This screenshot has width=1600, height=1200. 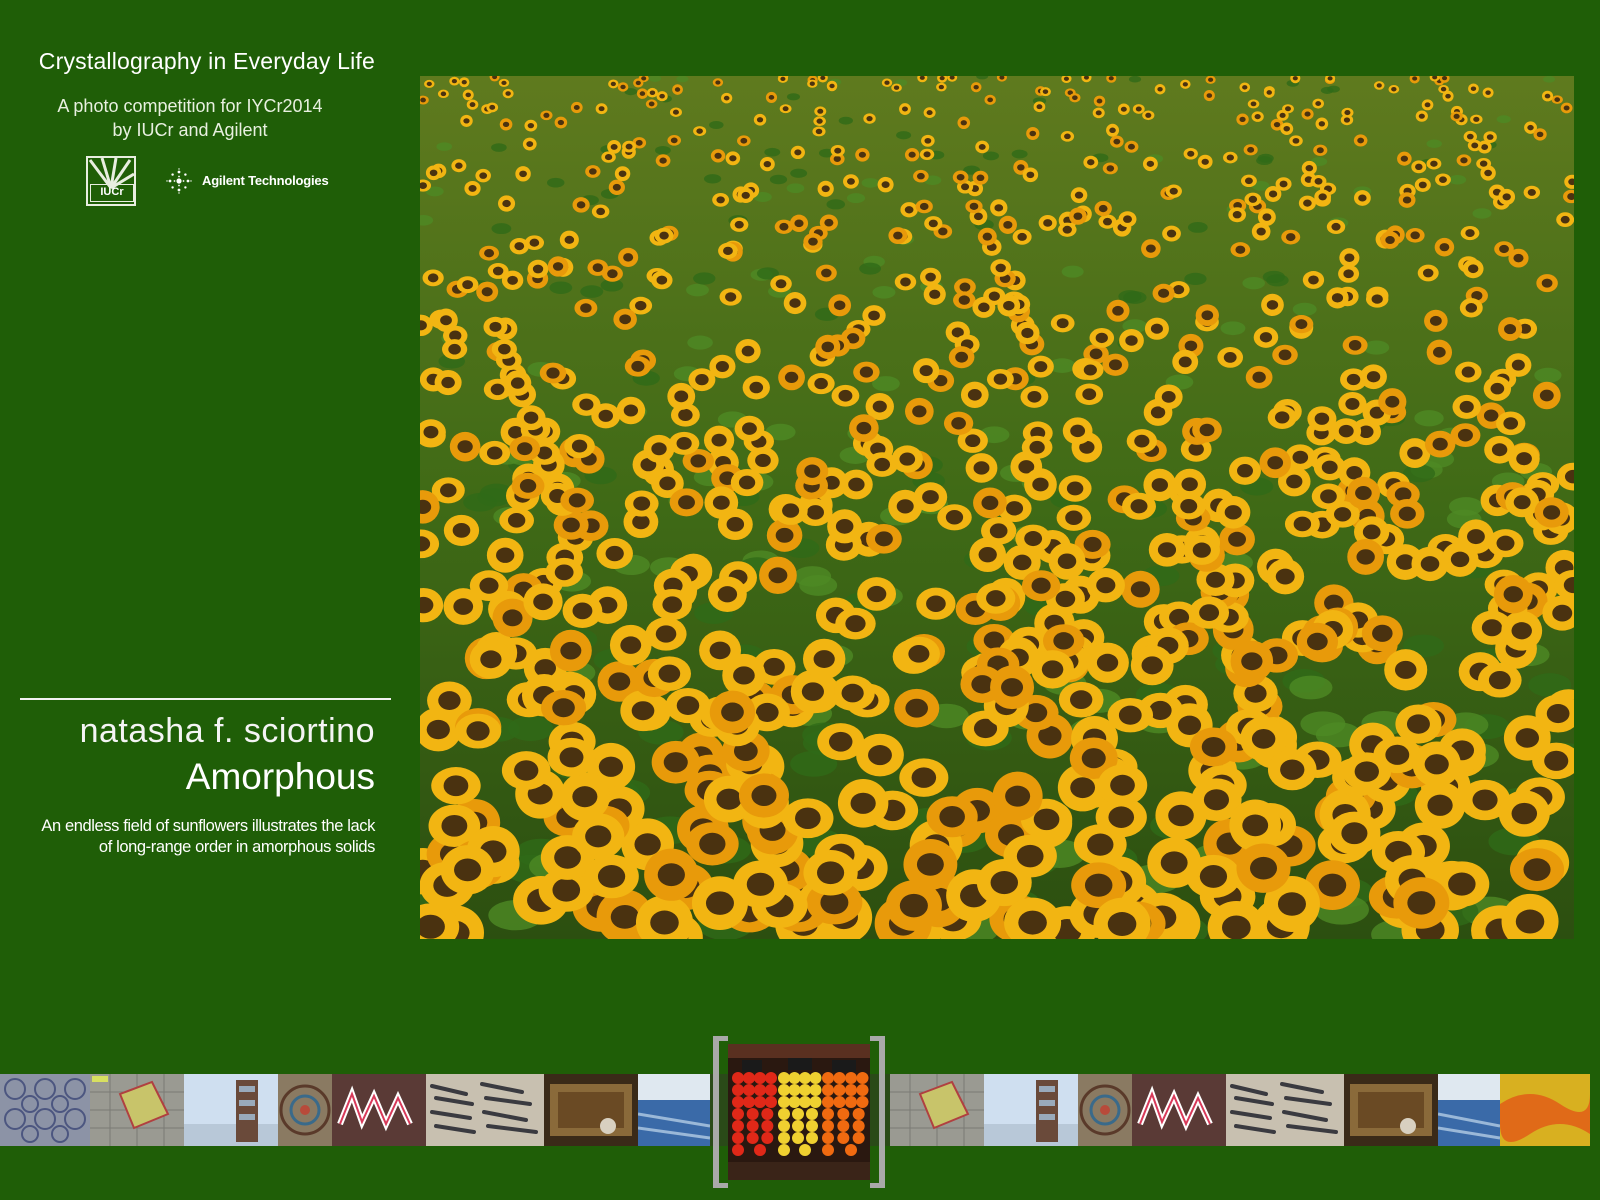 I want to click on subtitle-line-1: A photo competition for IYCr2014, so click(x=190, y=106).